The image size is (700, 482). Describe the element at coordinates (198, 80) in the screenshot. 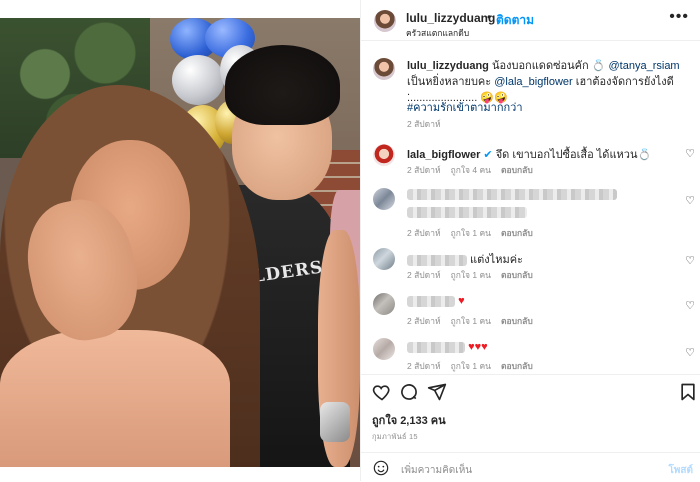

I see `balloon-silver` at that location.